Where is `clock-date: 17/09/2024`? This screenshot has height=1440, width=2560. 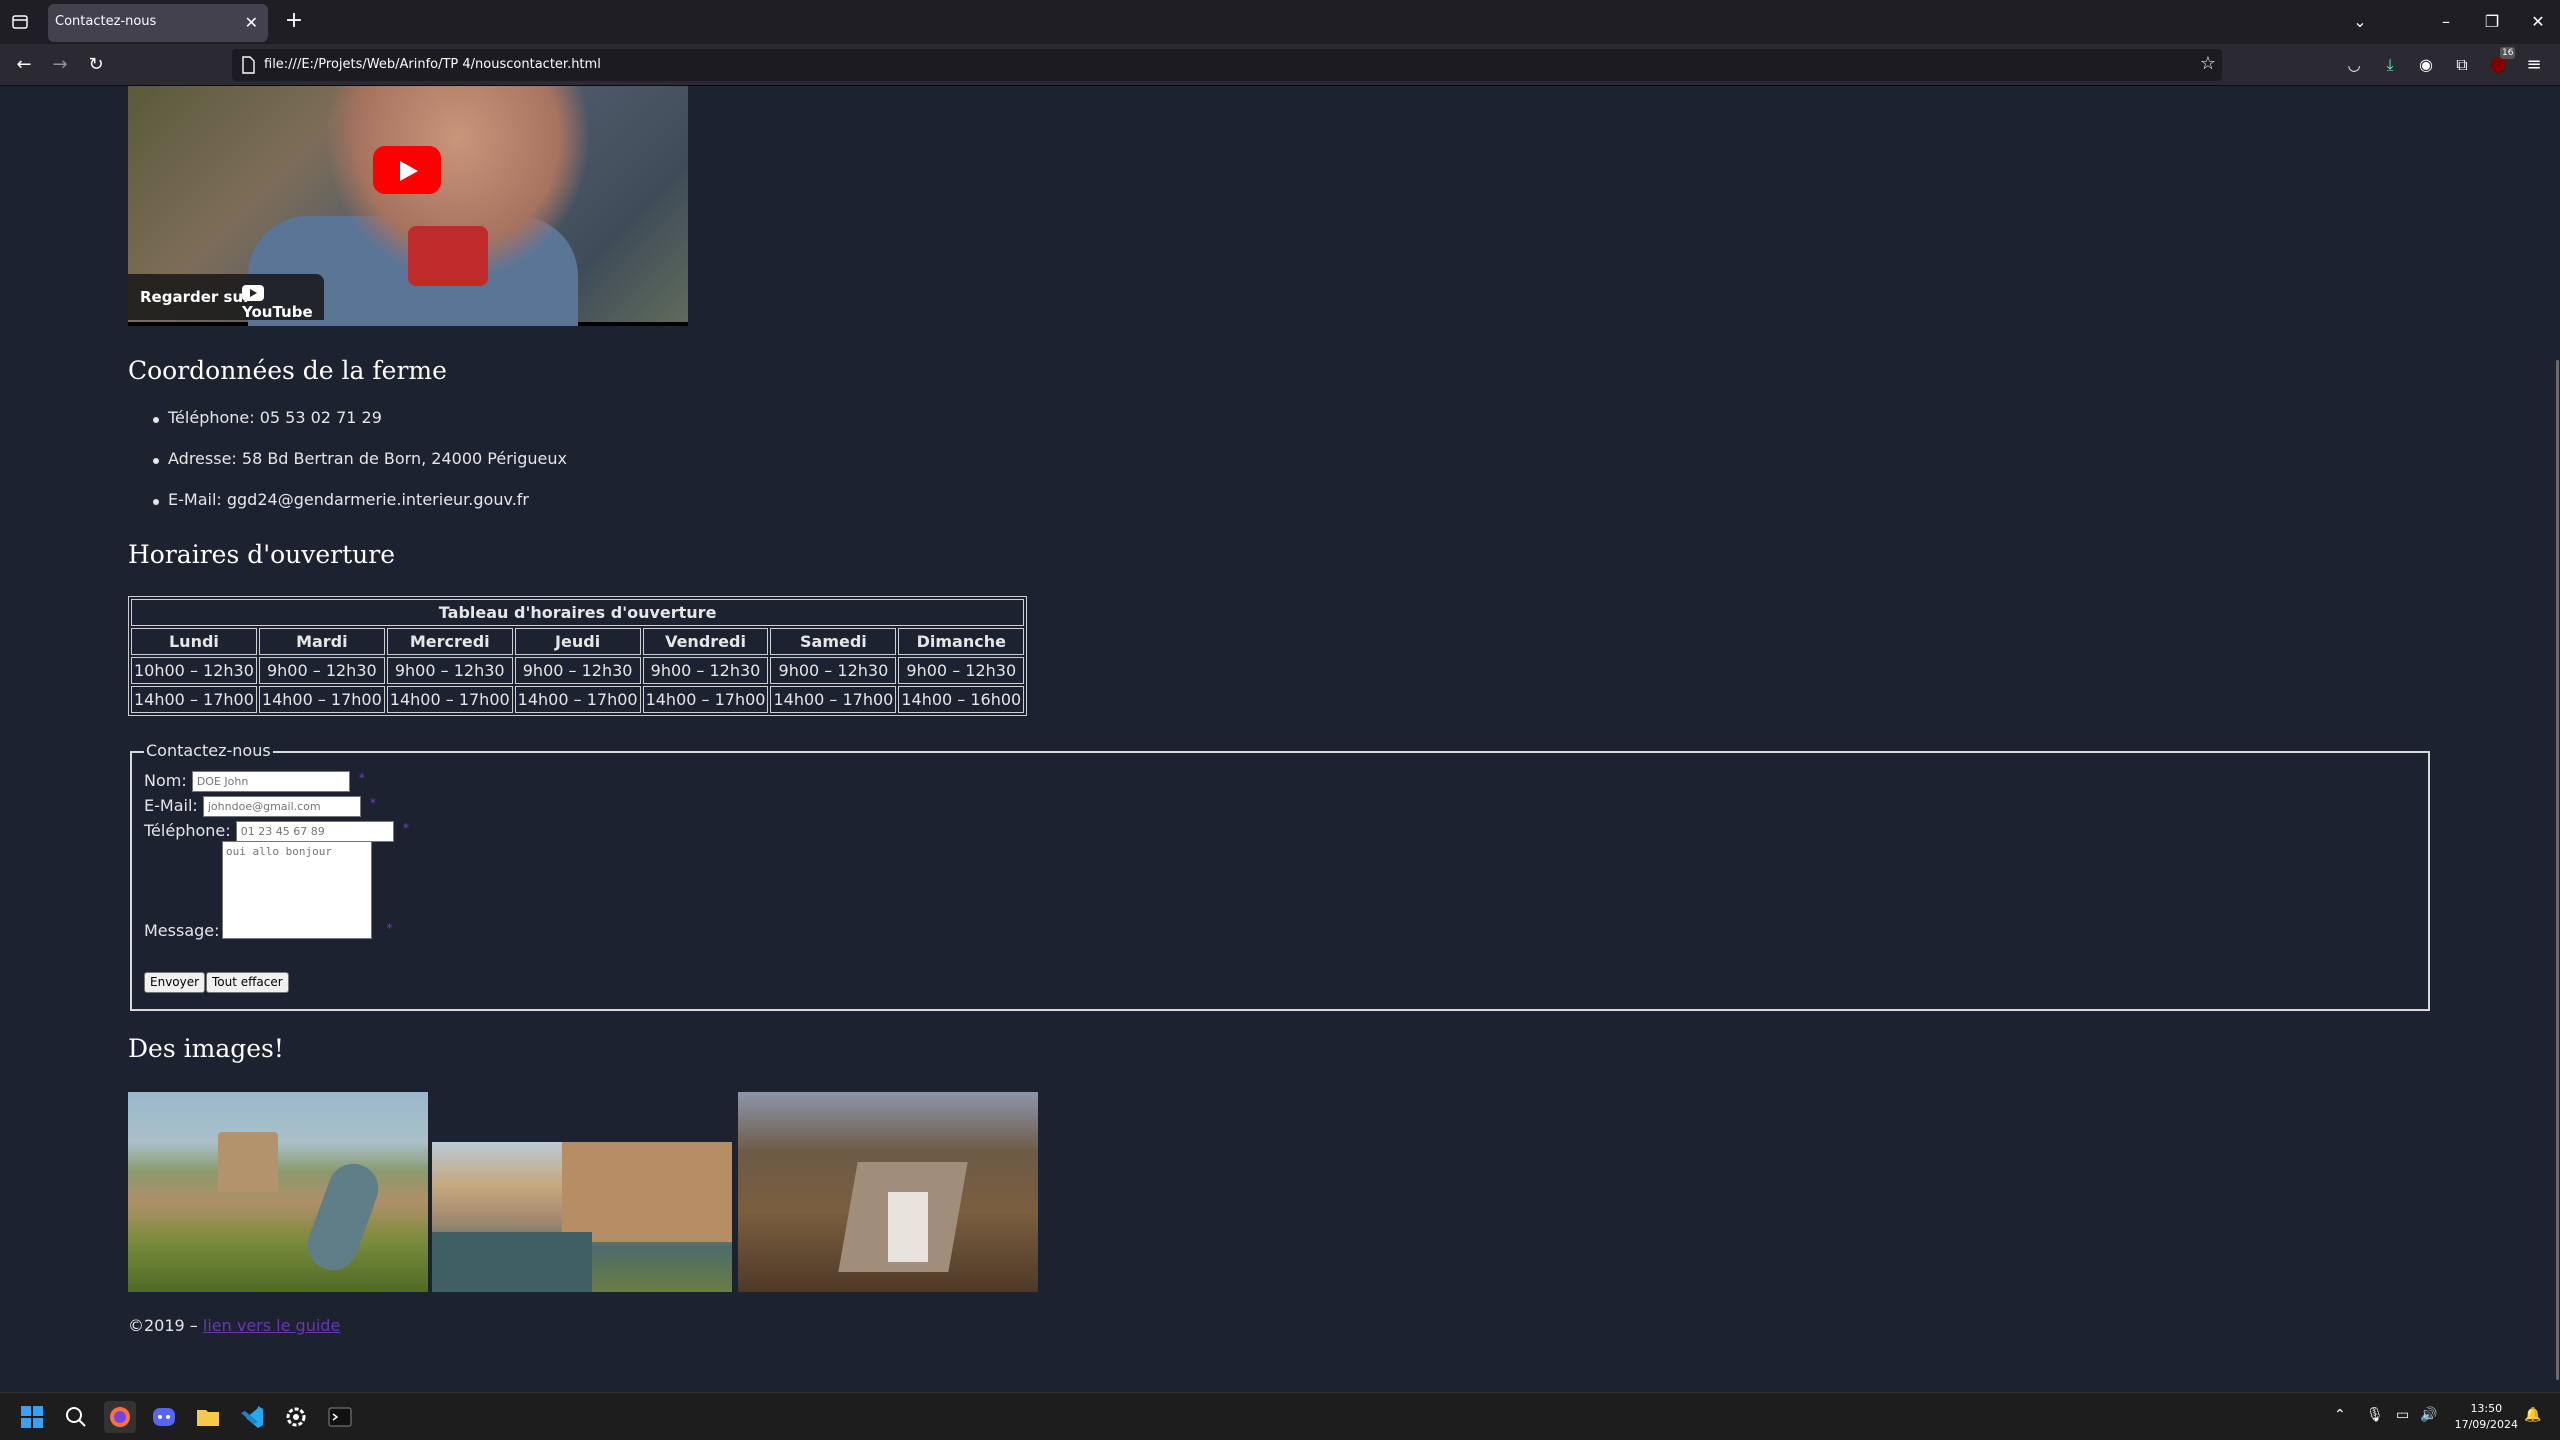
clock-date: 17/09/2024 is located at coordinates (2486, 1424).